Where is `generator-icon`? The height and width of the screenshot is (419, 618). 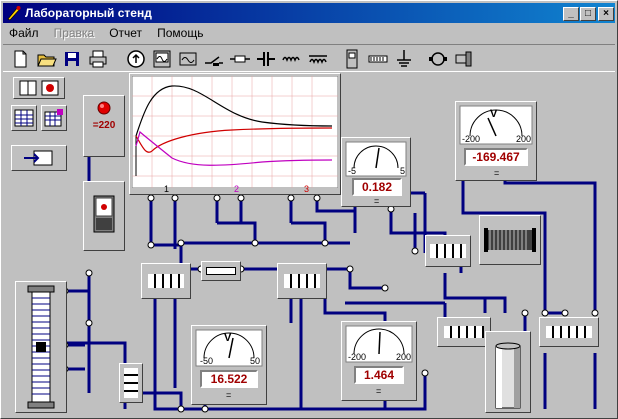
generator-icon is located at coordinates (188, 59).